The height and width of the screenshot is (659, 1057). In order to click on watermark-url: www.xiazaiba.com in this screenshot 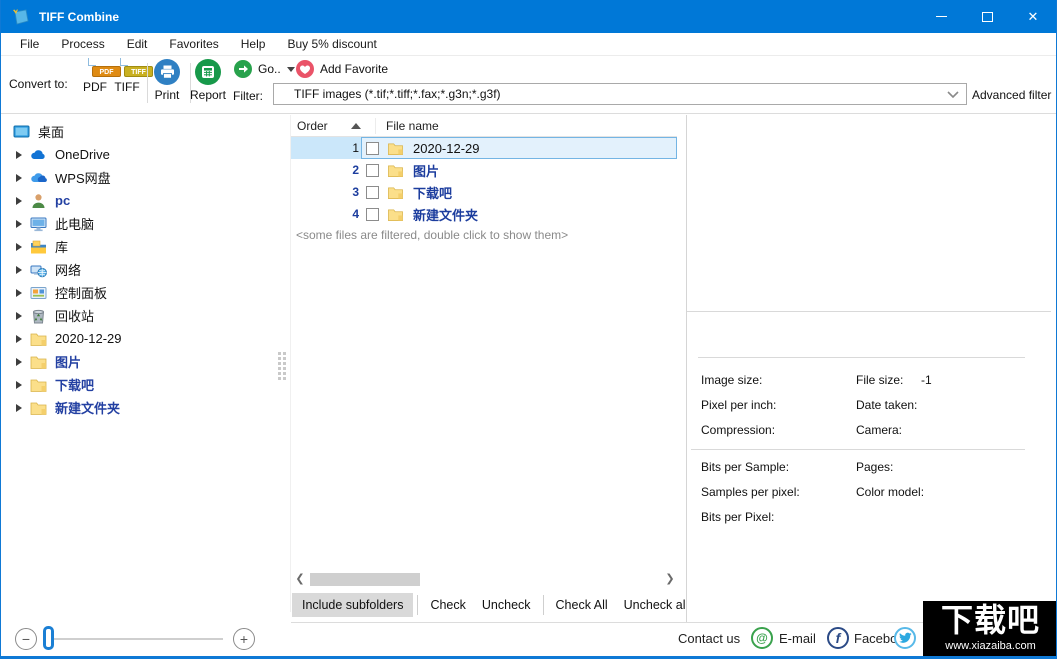, I will do `click(990, 646)`.